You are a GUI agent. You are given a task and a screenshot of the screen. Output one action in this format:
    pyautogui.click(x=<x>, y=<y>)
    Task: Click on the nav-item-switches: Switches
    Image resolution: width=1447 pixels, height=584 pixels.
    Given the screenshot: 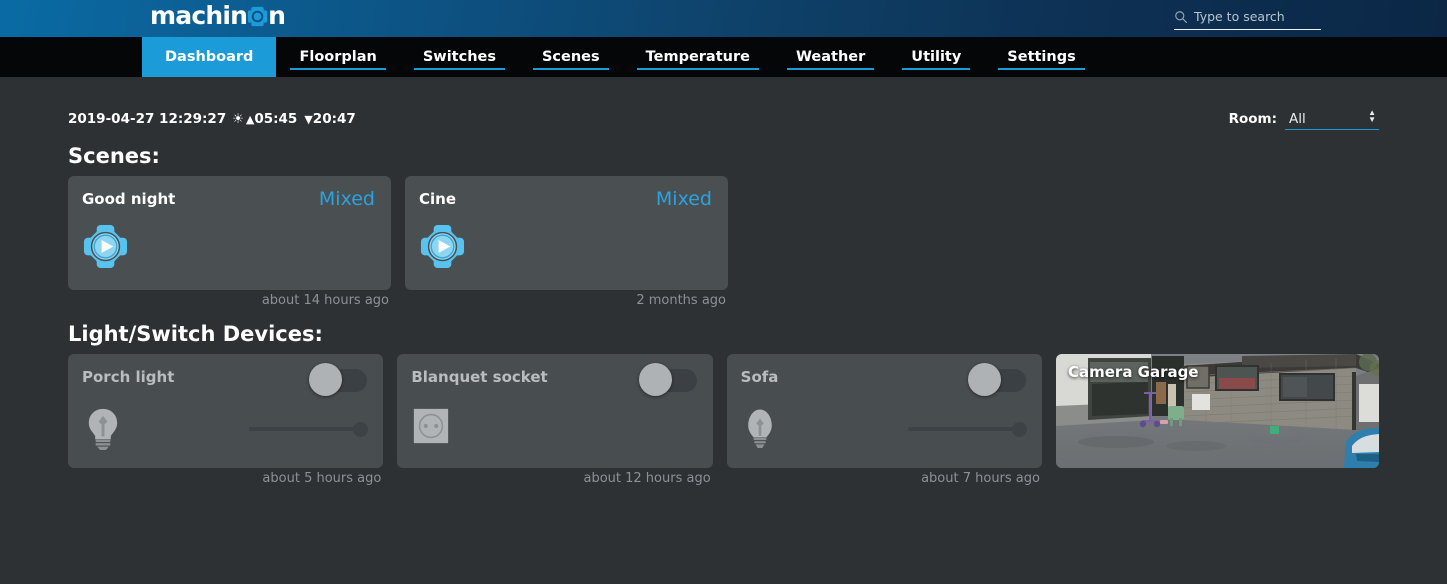 What is the action you would take?
    pyautogui.click(x=459, y=57)
    